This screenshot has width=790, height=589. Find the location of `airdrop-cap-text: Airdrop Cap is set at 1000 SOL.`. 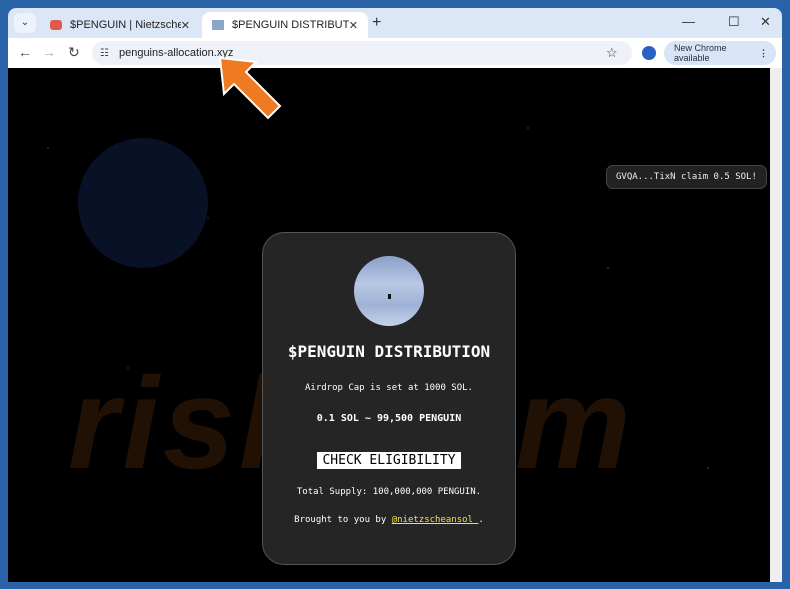

airdrop-cap-text: Airdrop Cap is set at 1000 SOL. is located at coordinates (389, 388).